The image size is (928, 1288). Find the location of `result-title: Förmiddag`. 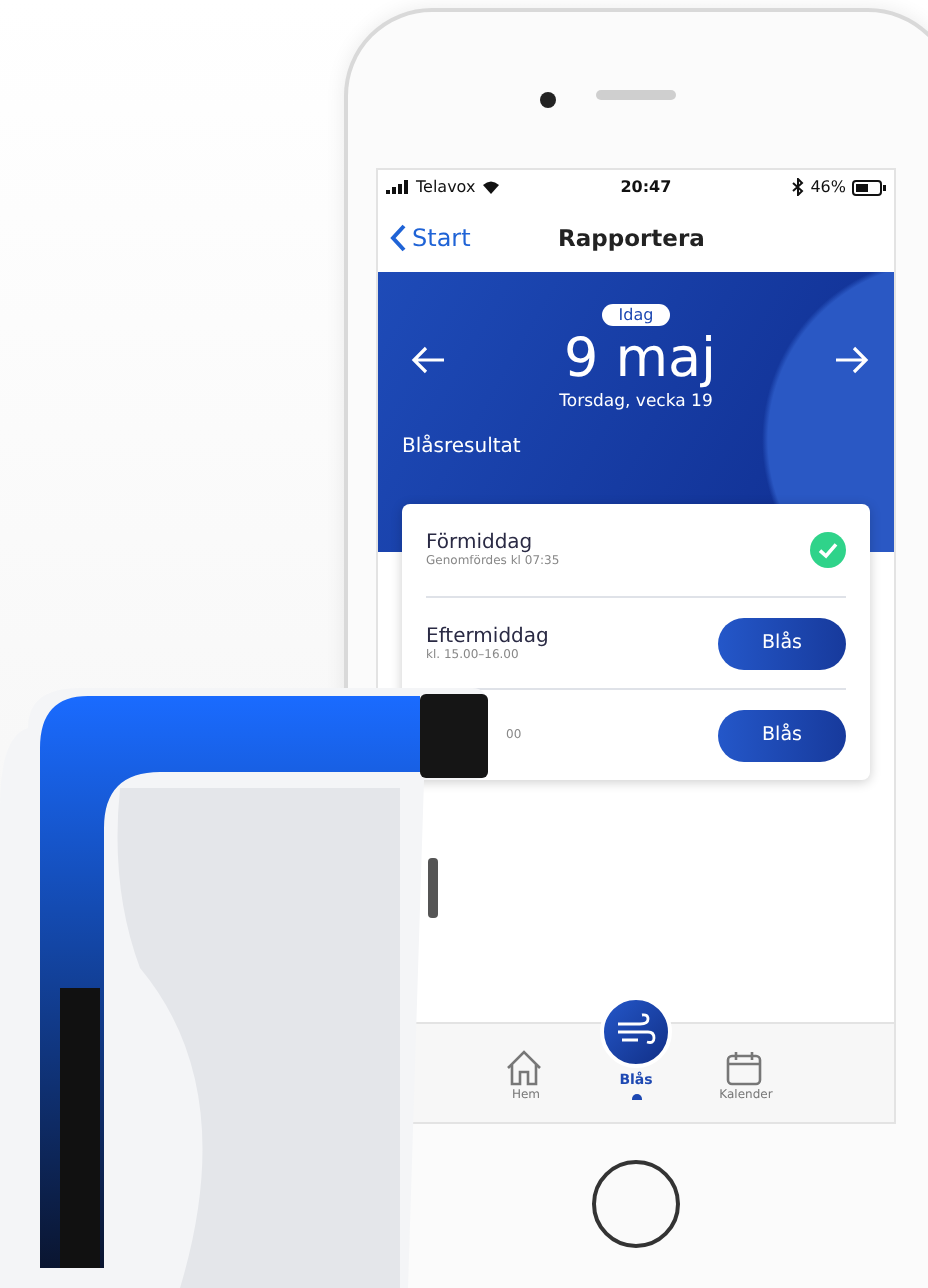

result-title: Förmiddag is located at coordinates (480, 543).